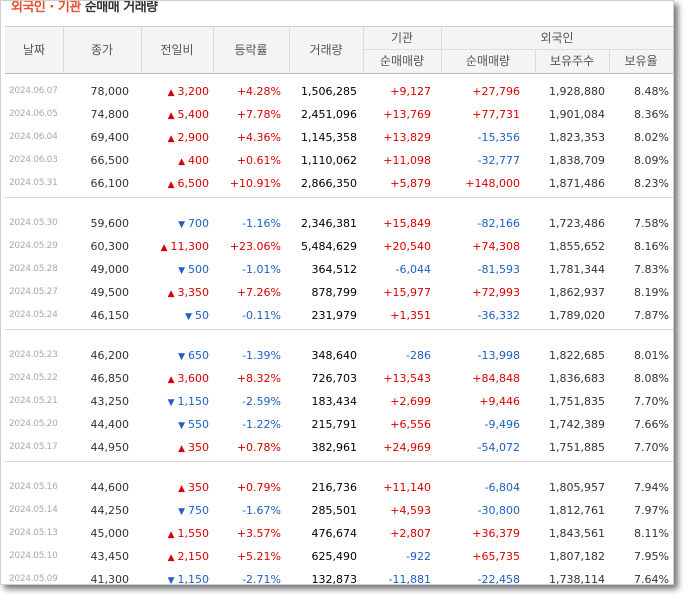 The height and width of the screenshot is (595, 686). I want to click on change-cell: ▼ 750, so click(193, 511).